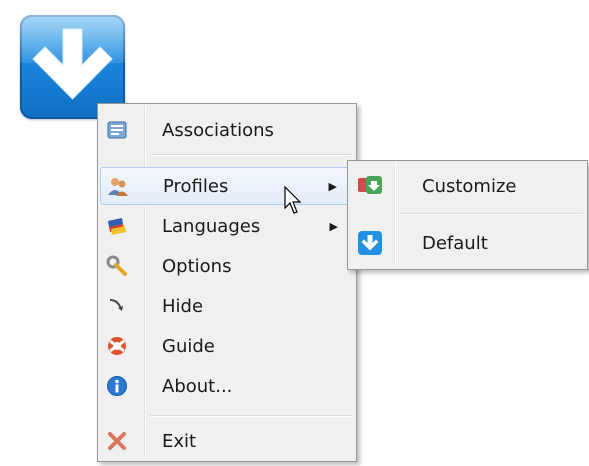 The height and width of the screenshot is (466, 589). What do you see at coordinates (227, 441) in the screenshot?
I see `menu-item-exit: Exit` at bounding box center [227, 441].